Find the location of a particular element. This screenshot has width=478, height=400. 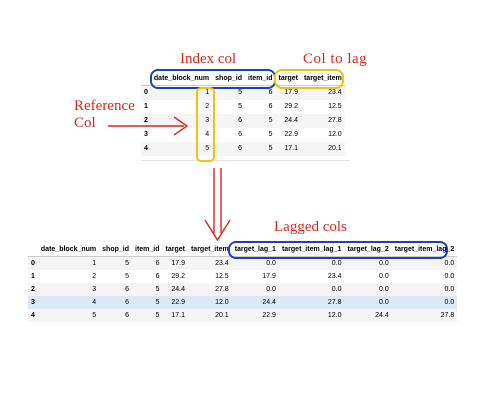

arrows-layer is located at coordinates (169, 179).